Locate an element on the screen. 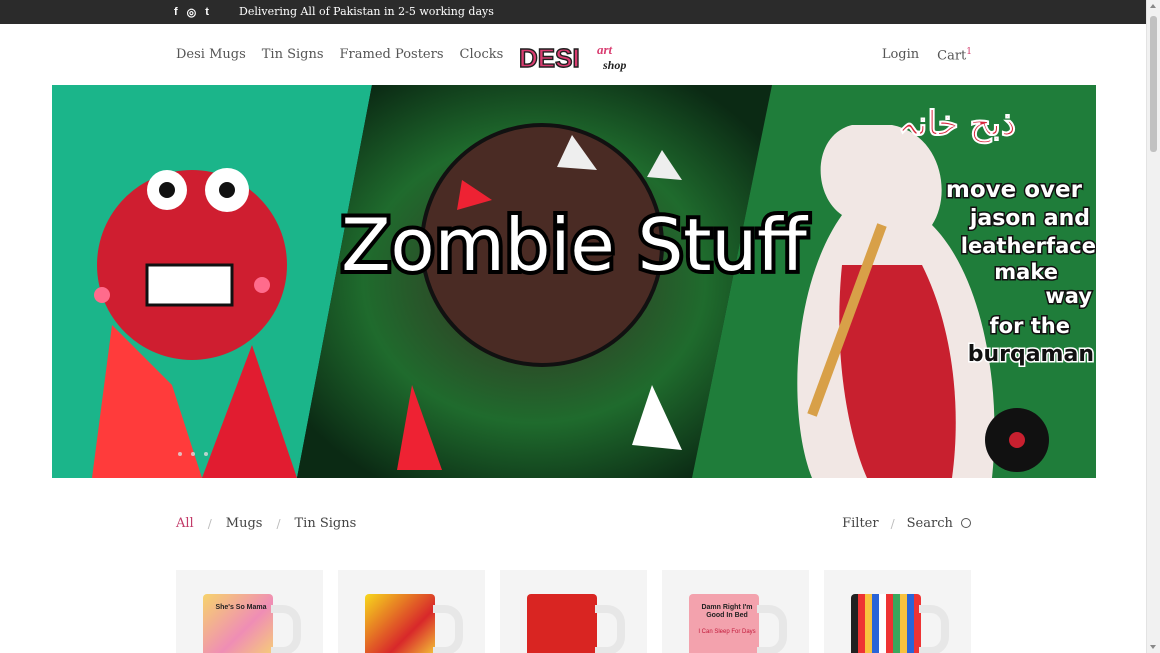  scroll-down-icon is located at coordinates (1153, 647).